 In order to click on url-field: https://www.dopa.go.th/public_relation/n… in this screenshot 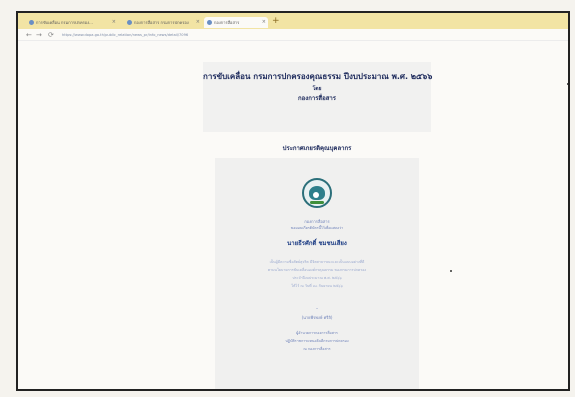, I will do `click(147, 35)`.